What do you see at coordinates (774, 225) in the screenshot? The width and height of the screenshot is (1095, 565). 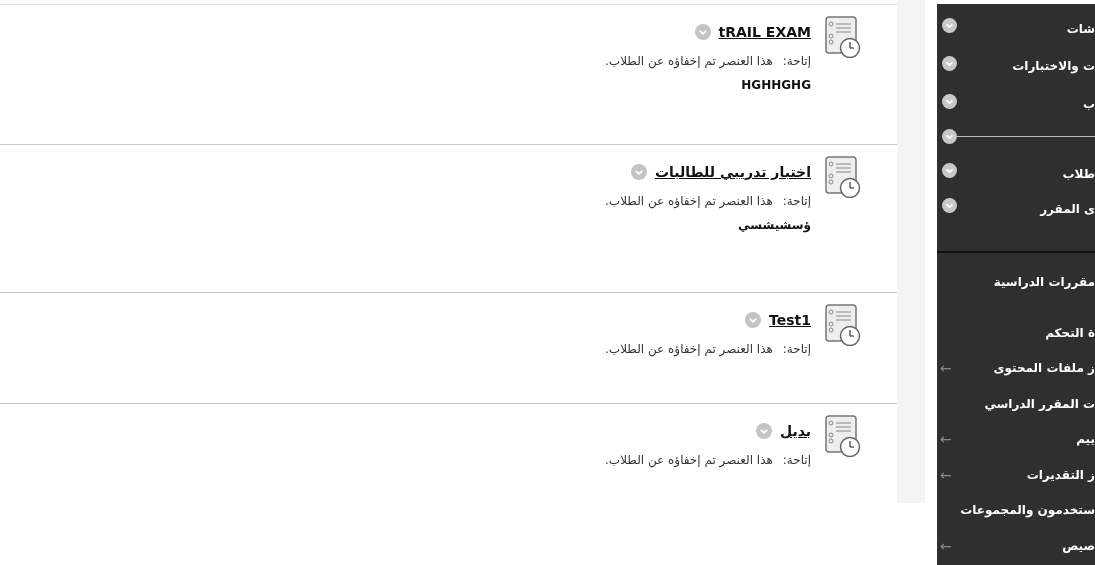 I see `item-description: ؤسشيشسي` at bounding box center [774, 225].